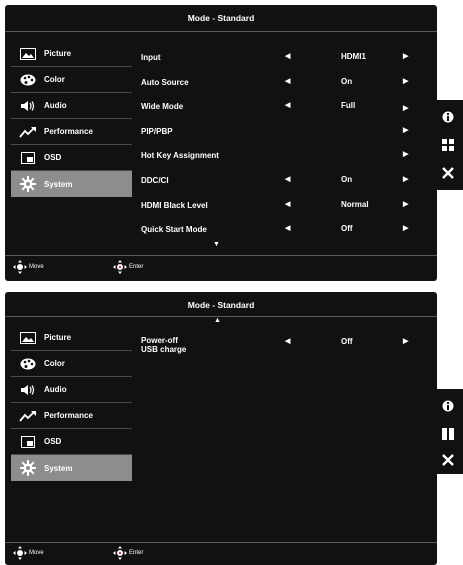 This screenshot has height=565, width=463. I want to click on sidebar-item-label: OSD, so click(53, 157).